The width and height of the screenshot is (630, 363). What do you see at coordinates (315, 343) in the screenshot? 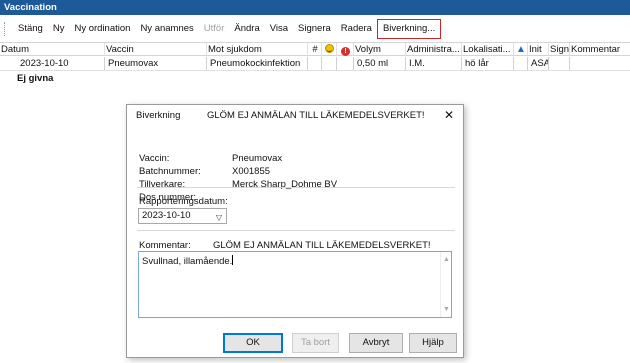
I see `delete-button: Ta bort` at bounding box center [315, 343].